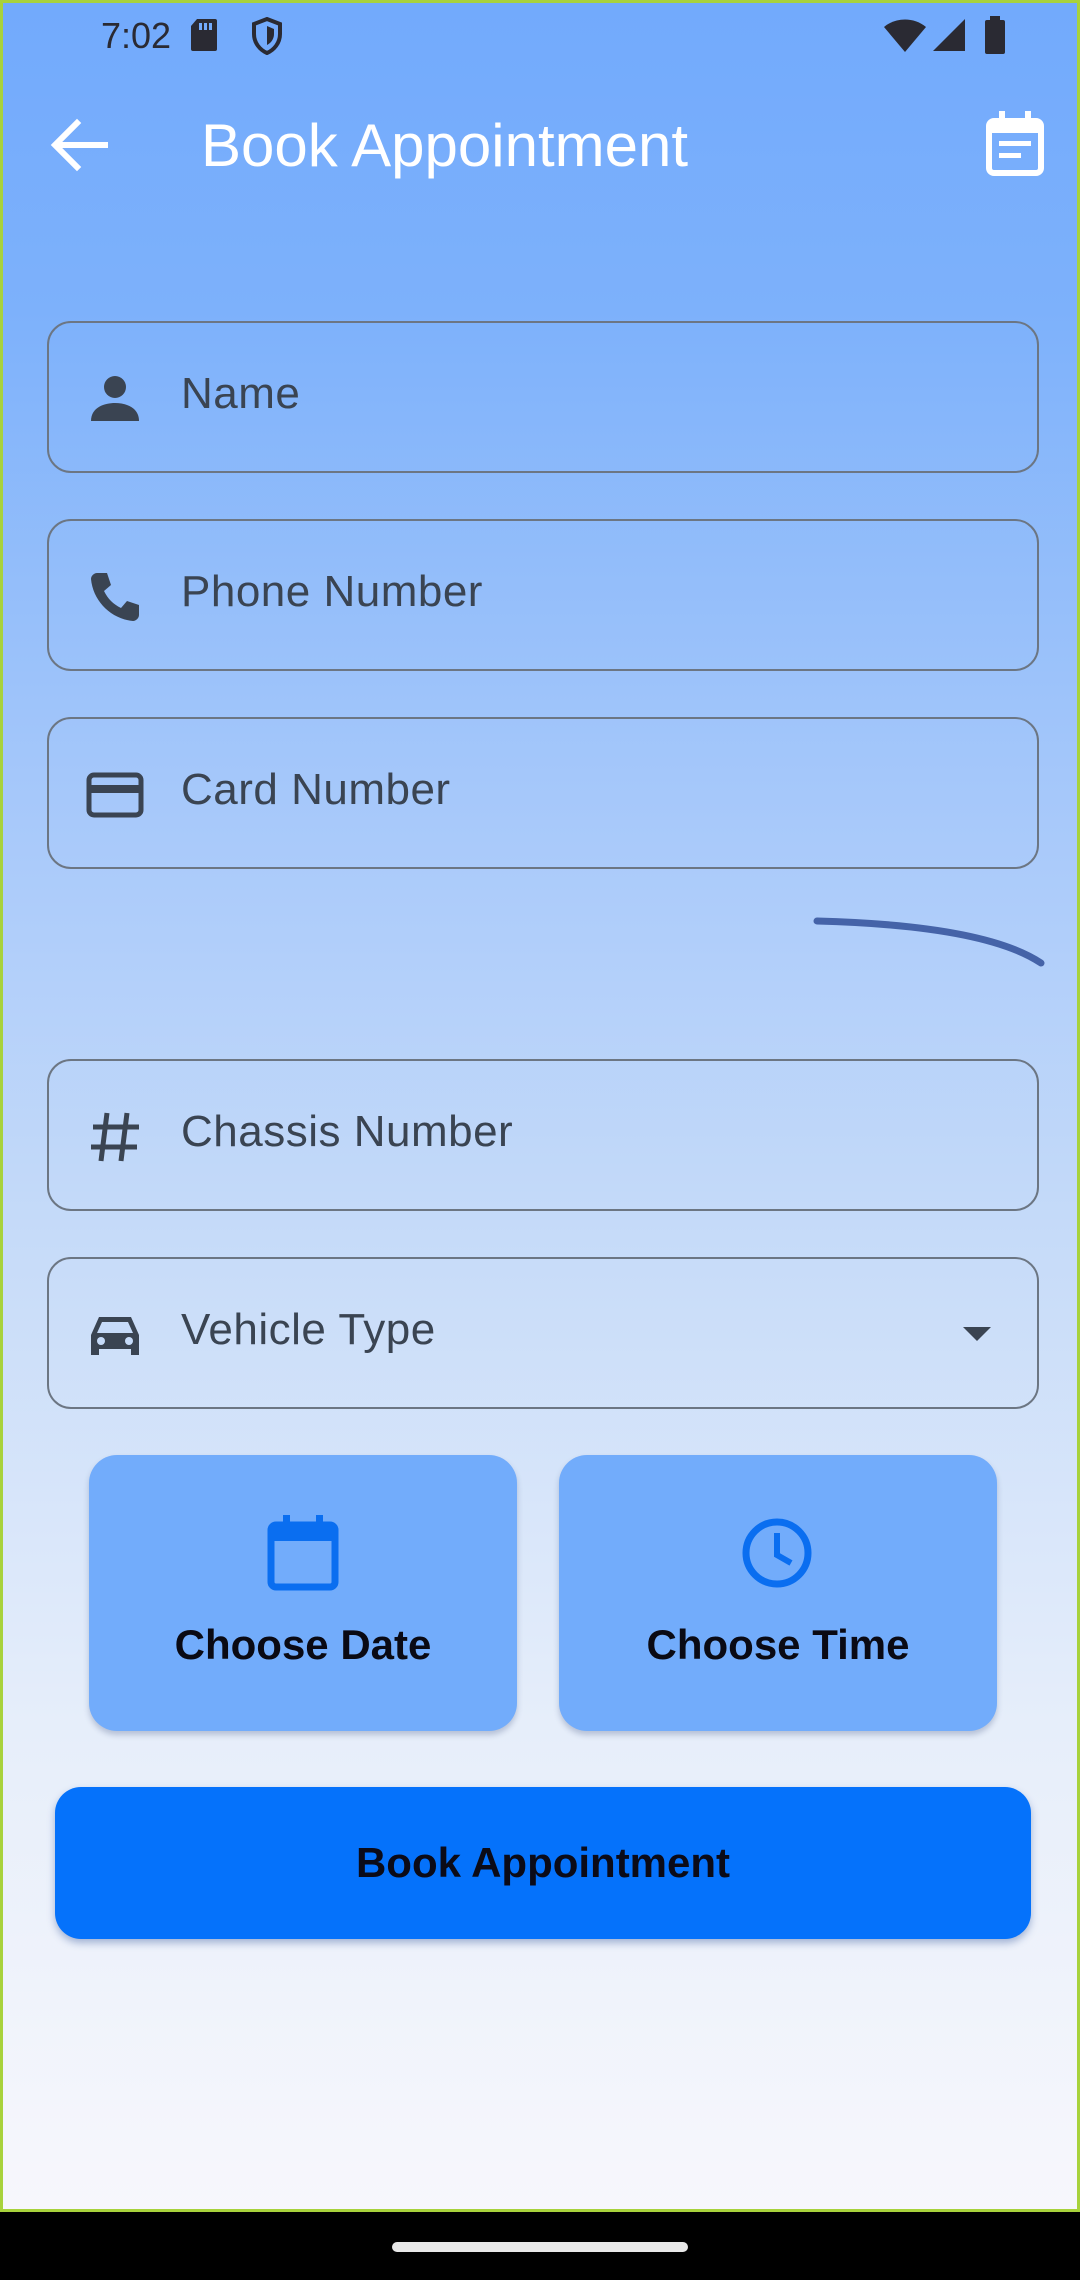 The image size is (1080, 2280). Describe the element at coordinates (778, 1593) in the screenshot. I see `choose-time-button: Choose Time` at that location.